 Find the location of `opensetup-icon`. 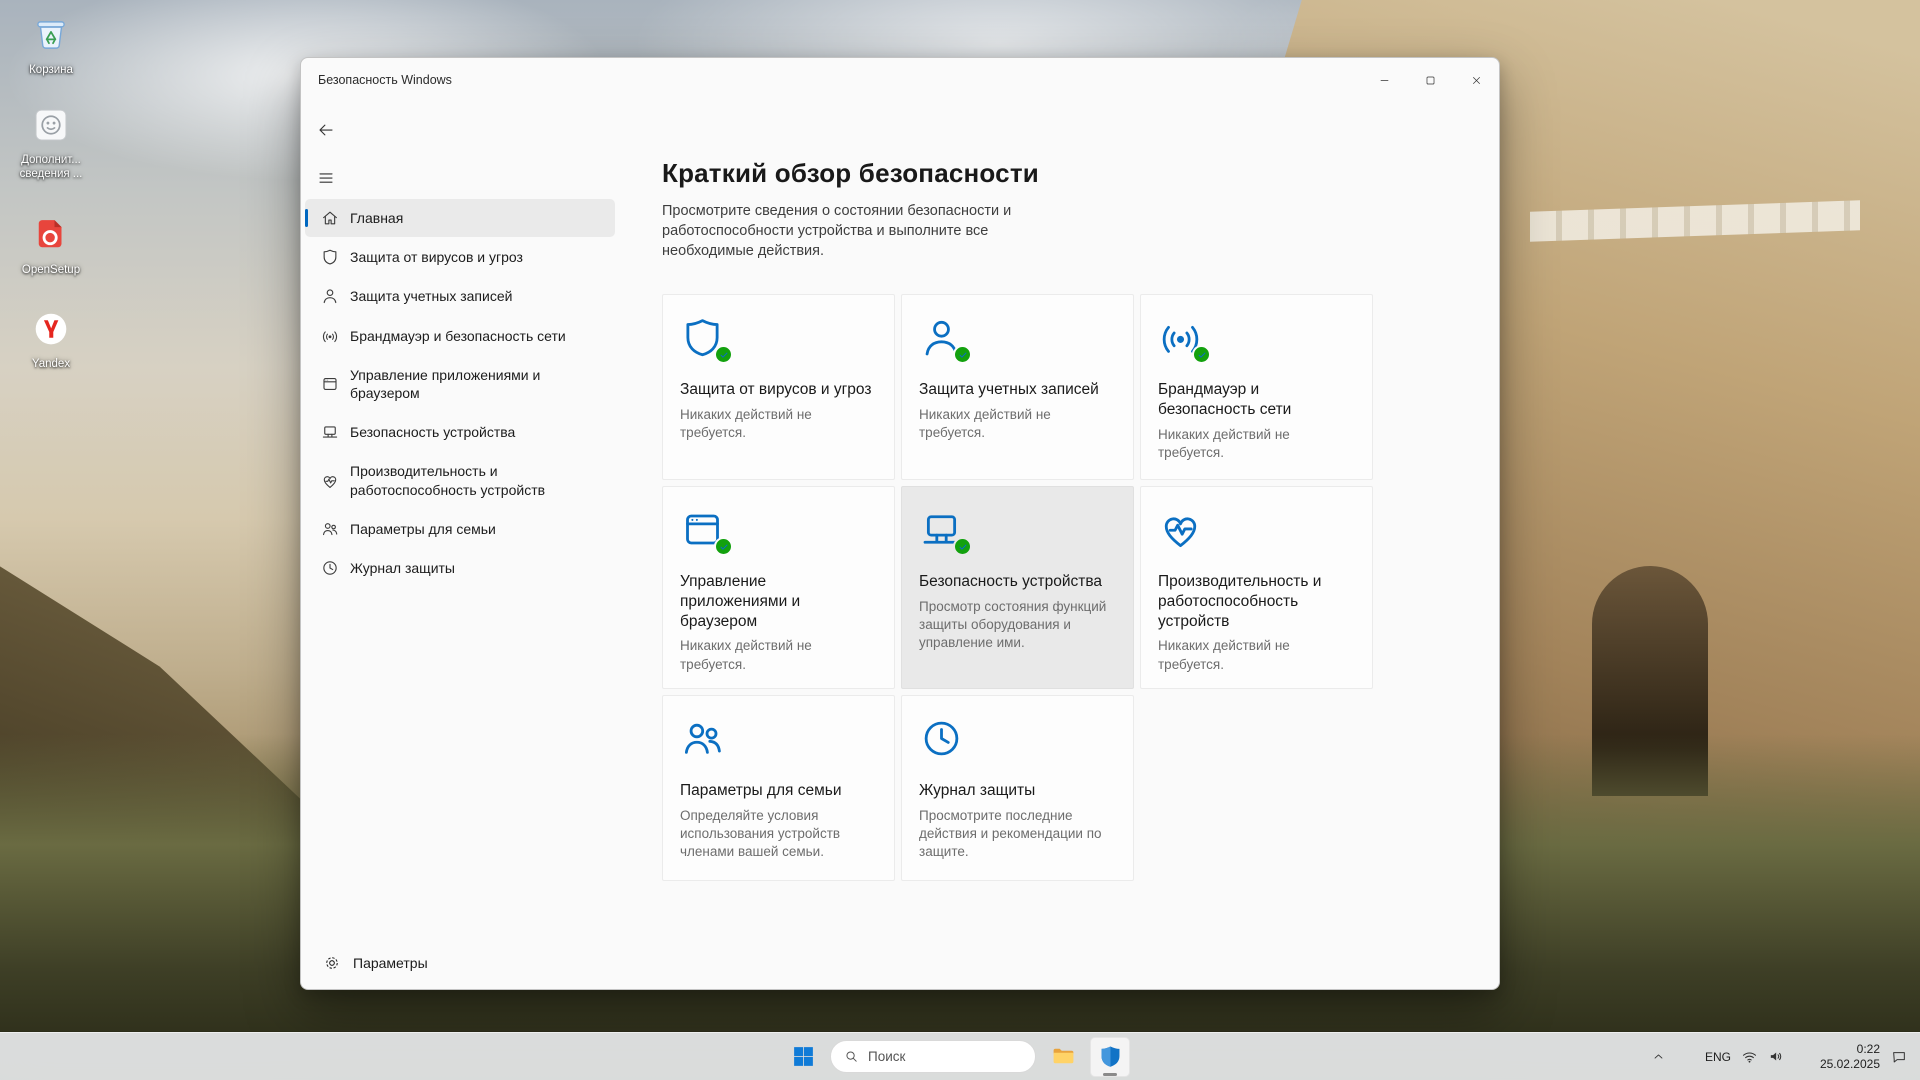

opensetup-icon is located at coordinates (51, 237).